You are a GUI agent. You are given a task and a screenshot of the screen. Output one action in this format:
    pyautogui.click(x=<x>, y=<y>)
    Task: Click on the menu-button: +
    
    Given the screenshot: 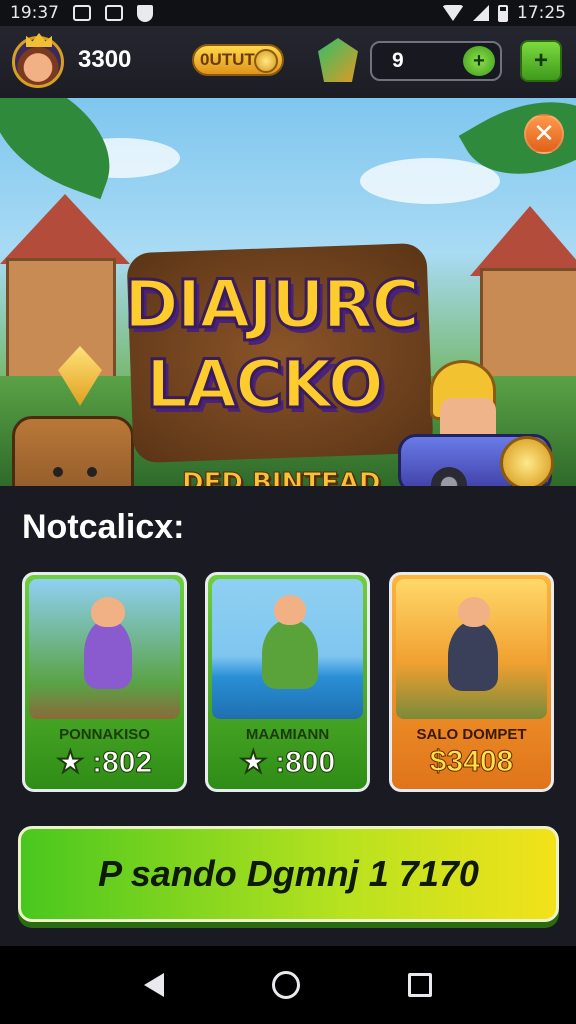 What is the action you would take?
    pyautogui.click(x=541, y=61)
    